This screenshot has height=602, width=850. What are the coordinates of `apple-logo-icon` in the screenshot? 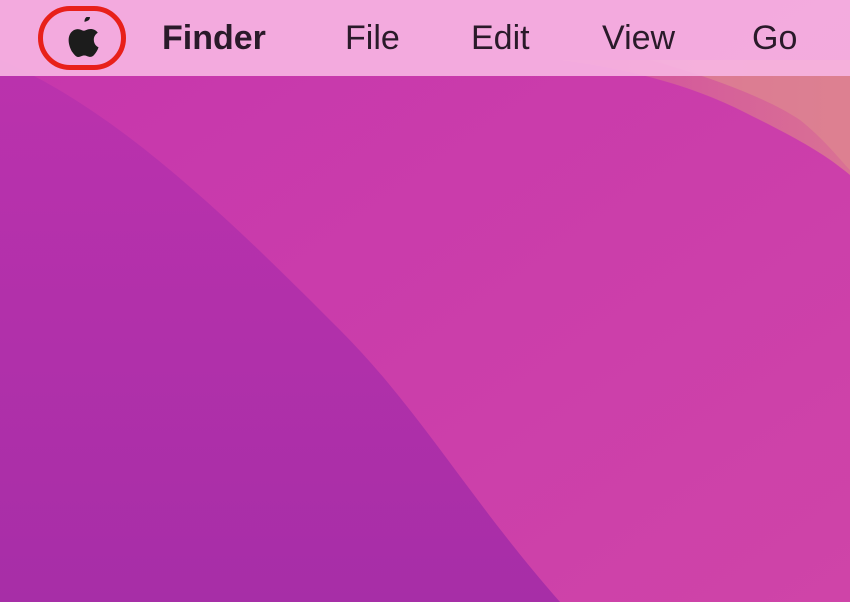 It's located at (83, 37).